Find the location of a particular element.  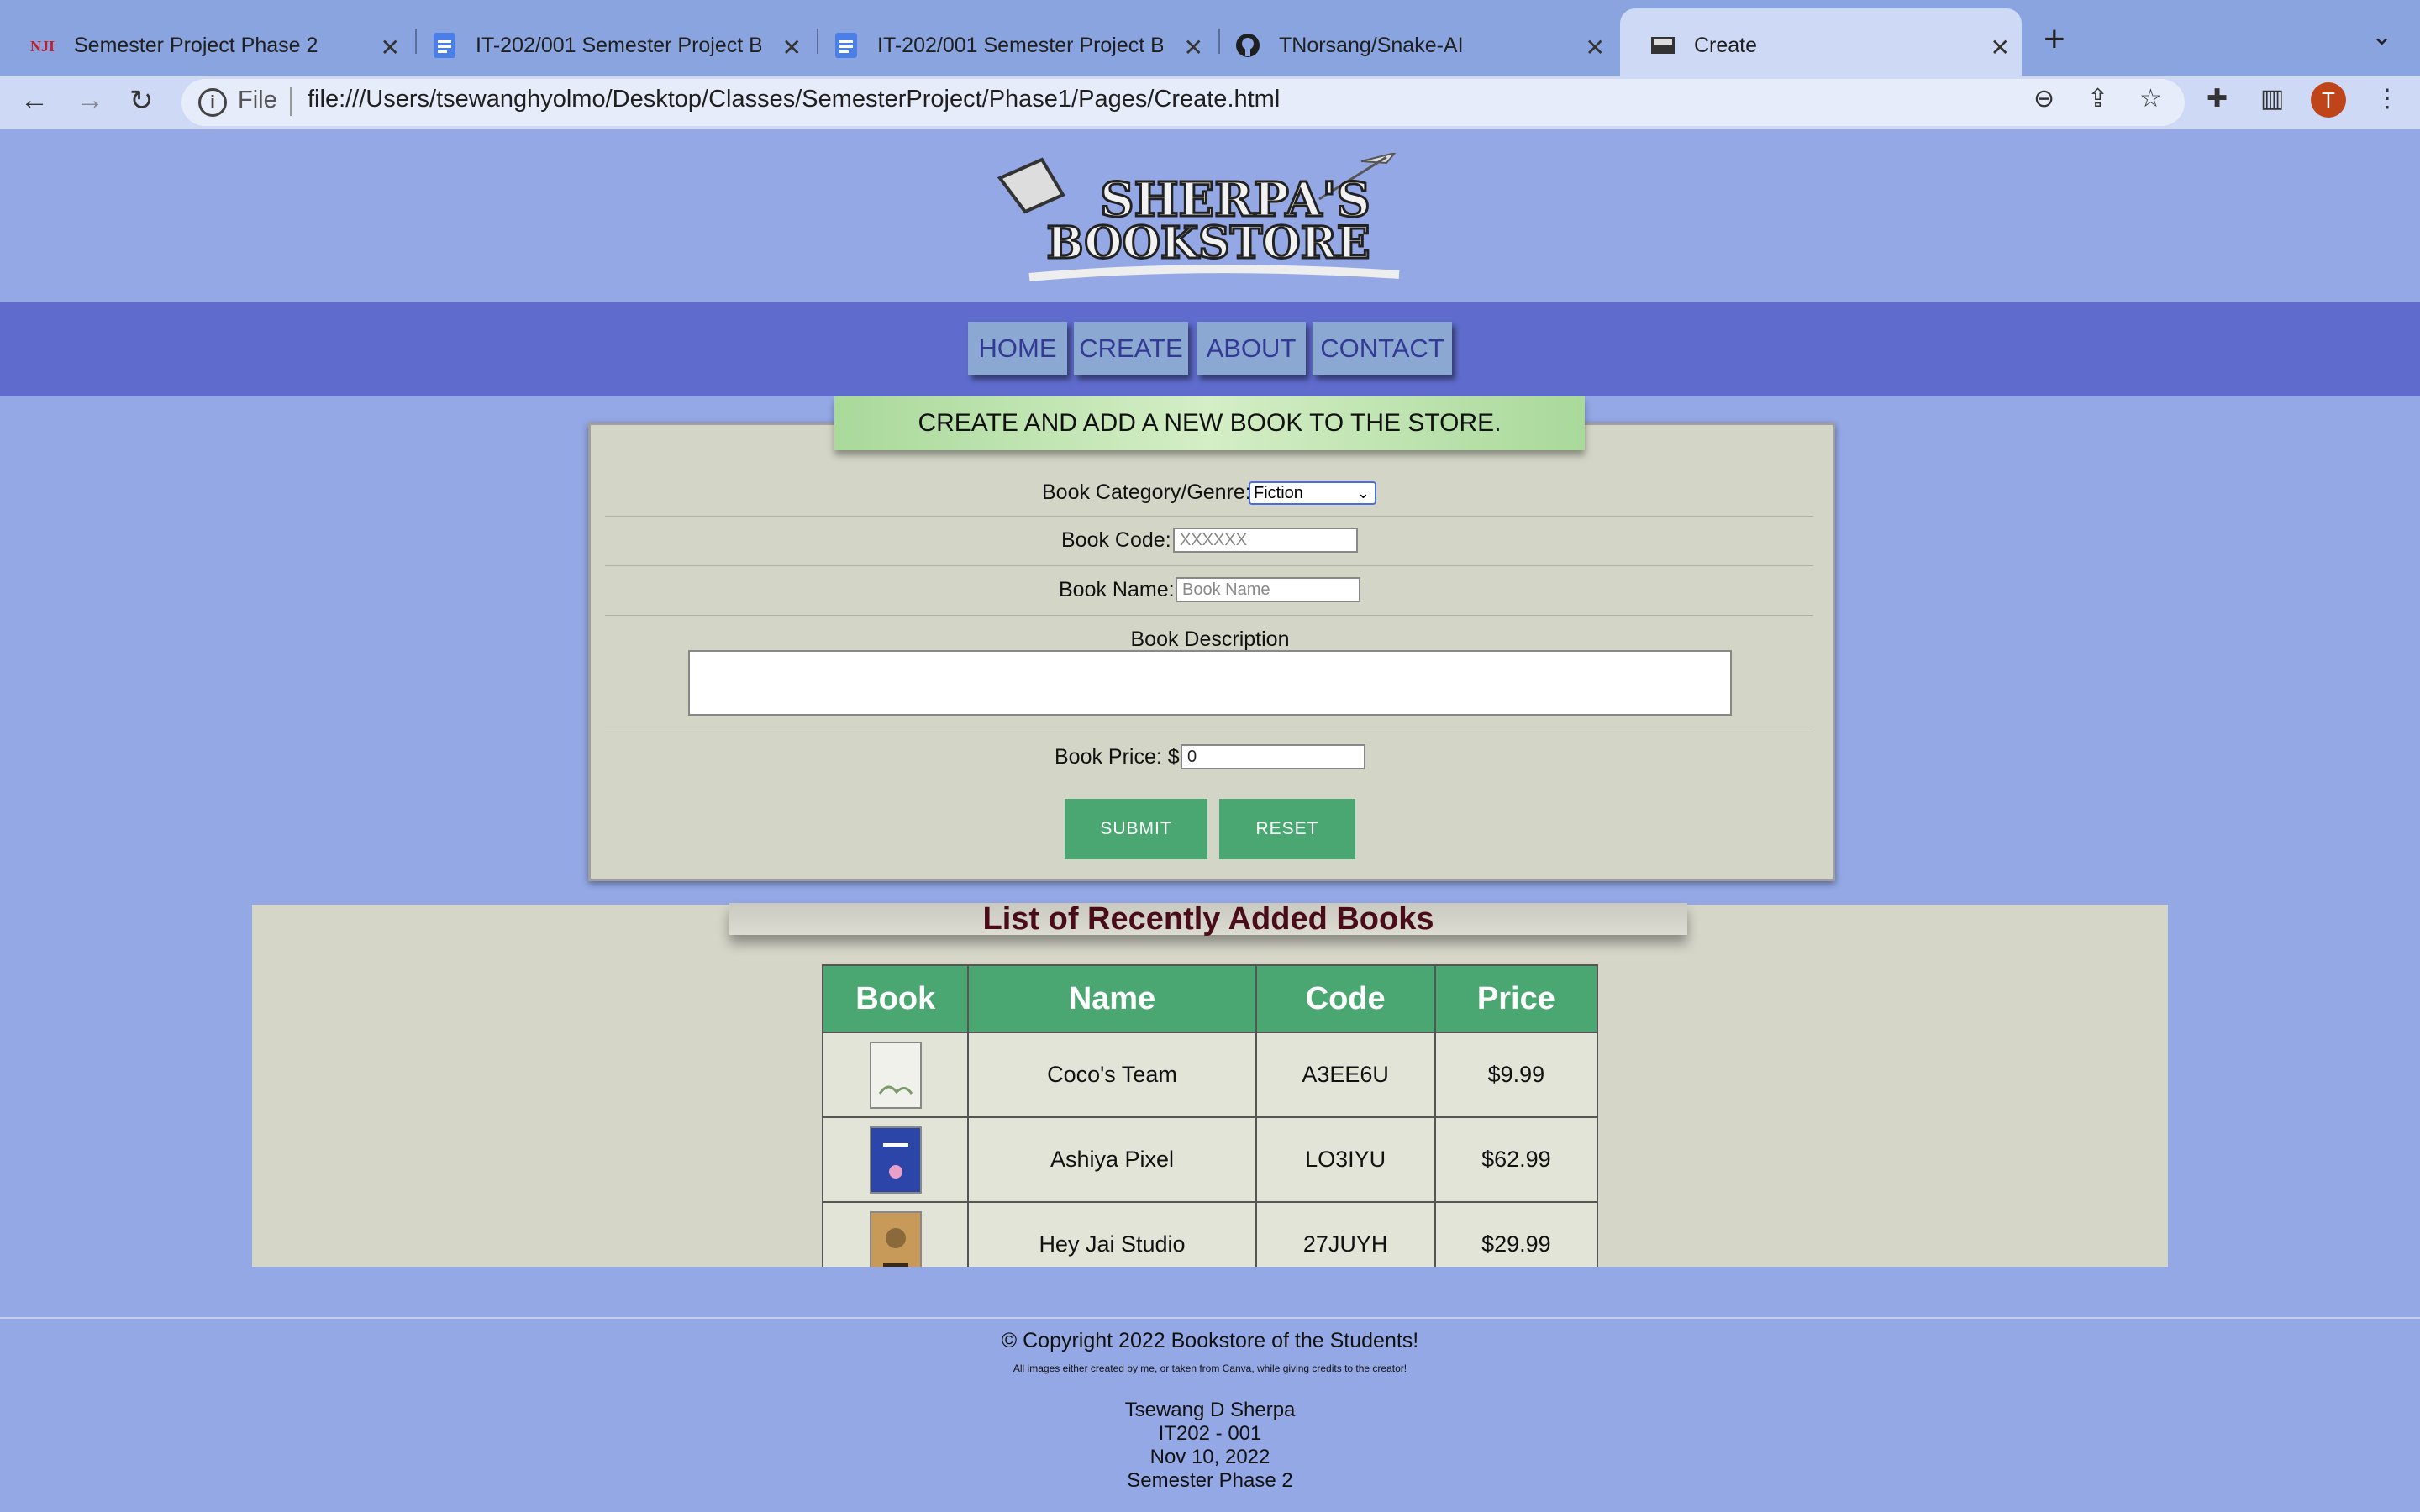

footer-divider is located at coordinates (1210, 1318).